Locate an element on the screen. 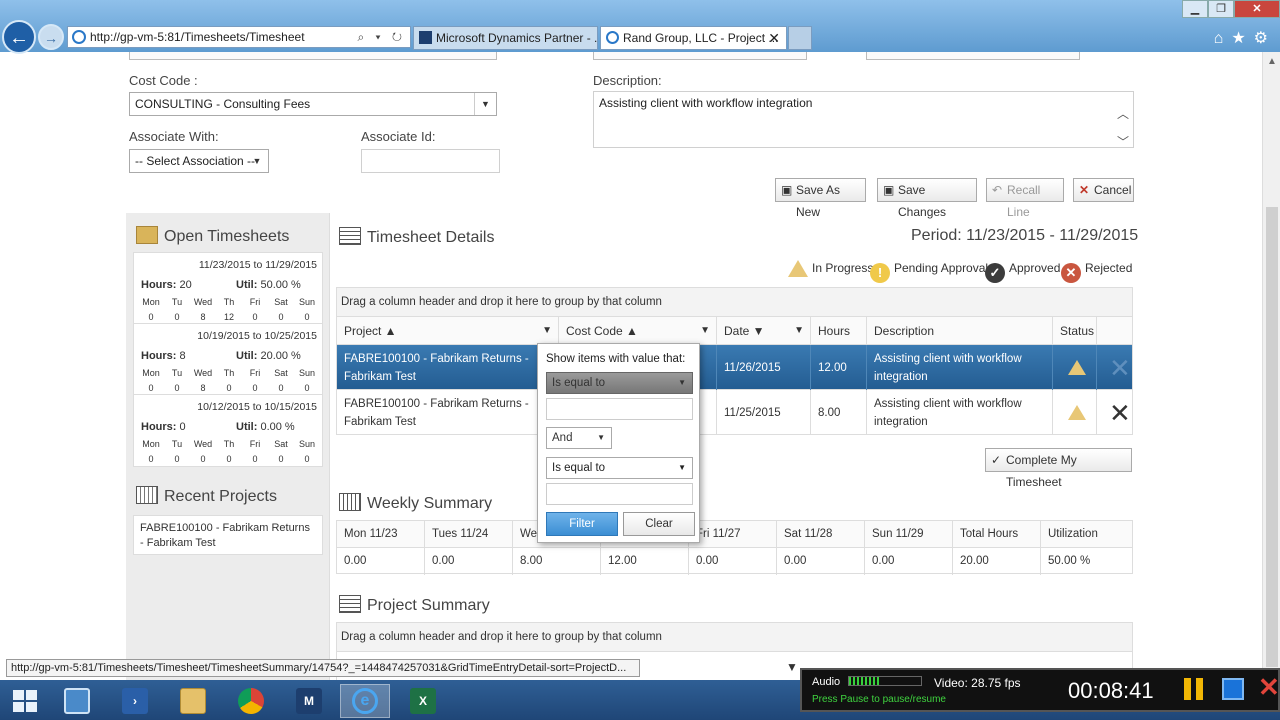  clear-button: Clear is located at coordinates (659, 524).